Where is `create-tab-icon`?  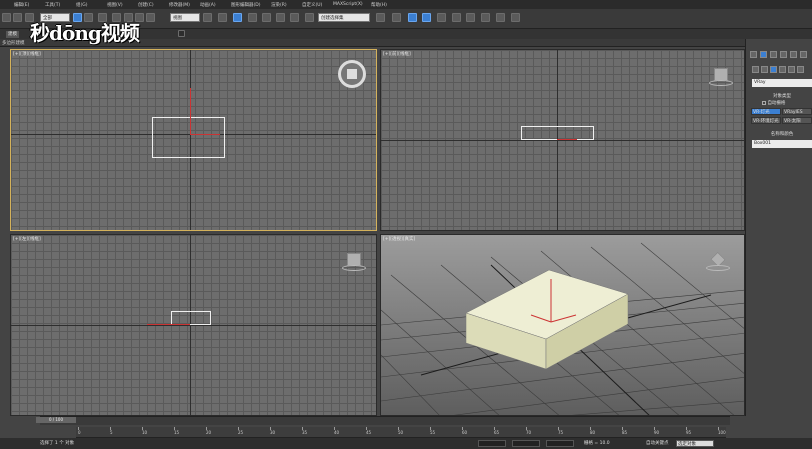 create-tab-icon is located at coordinates (753, 54).